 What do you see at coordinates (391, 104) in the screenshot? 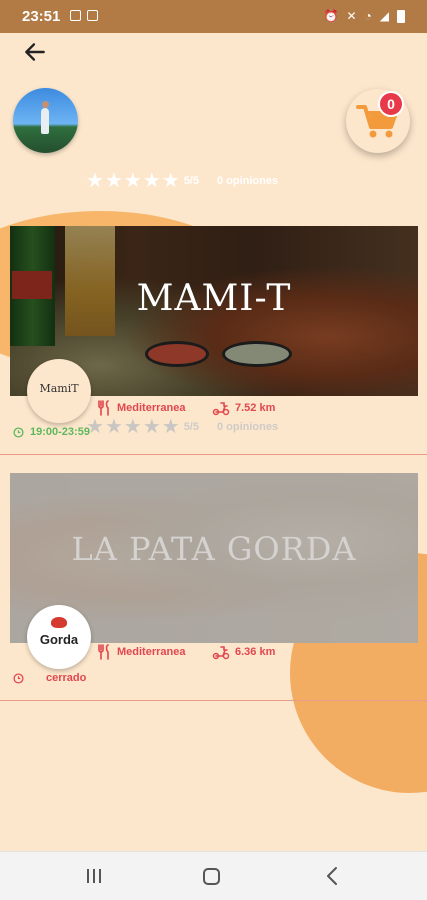
I see `cart-count-badge: 0` at bounding box center [391, 104].